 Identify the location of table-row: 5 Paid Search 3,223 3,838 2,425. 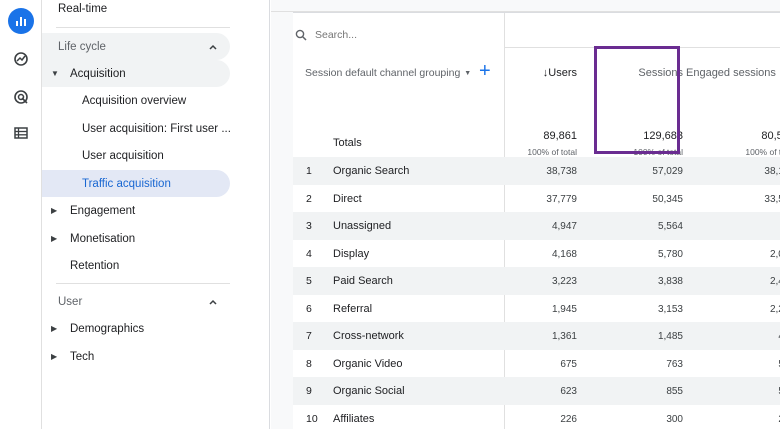
(536, 281).